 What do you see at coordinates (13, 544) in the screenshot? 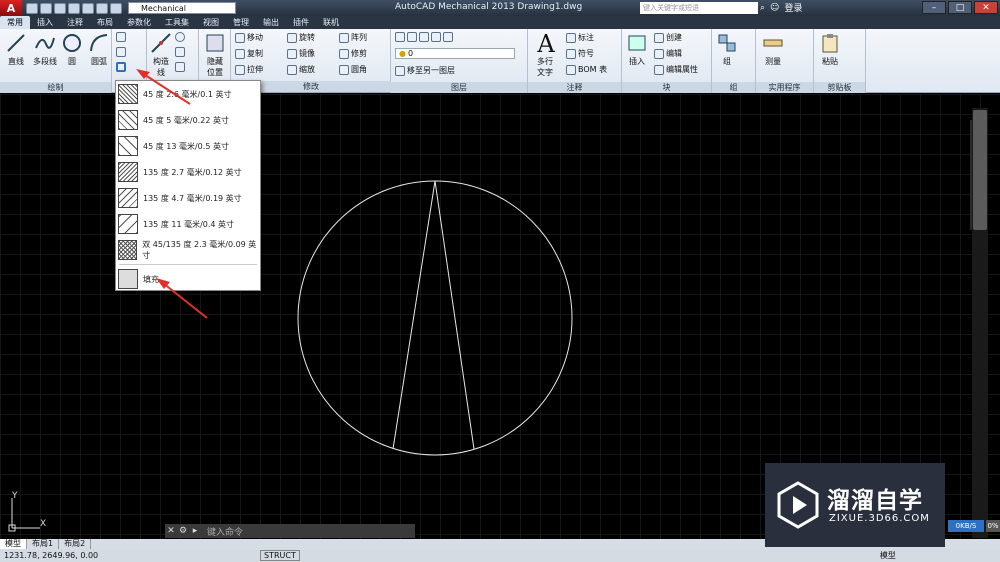
I see `layout-tab-0: 模型` at bounding box center [13, 544].